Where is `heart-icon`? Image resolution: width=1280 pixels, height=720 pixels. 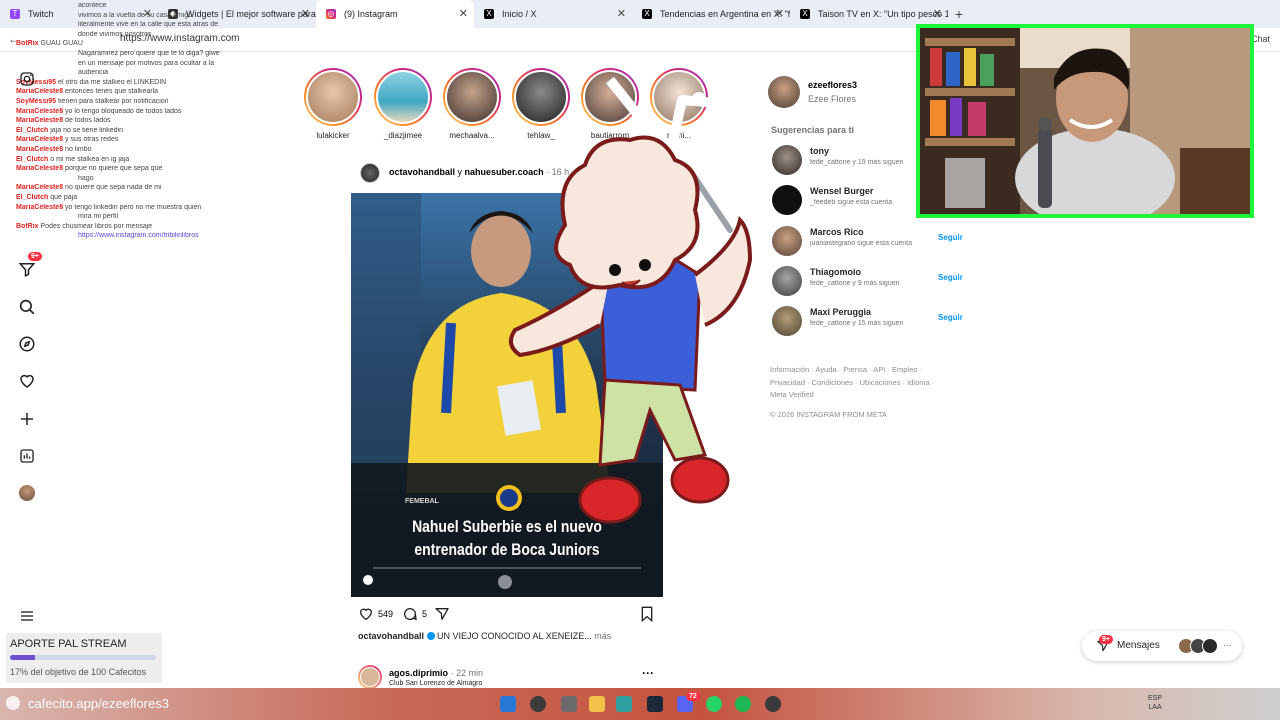 heart-icon is located at coordinates (27, 381).